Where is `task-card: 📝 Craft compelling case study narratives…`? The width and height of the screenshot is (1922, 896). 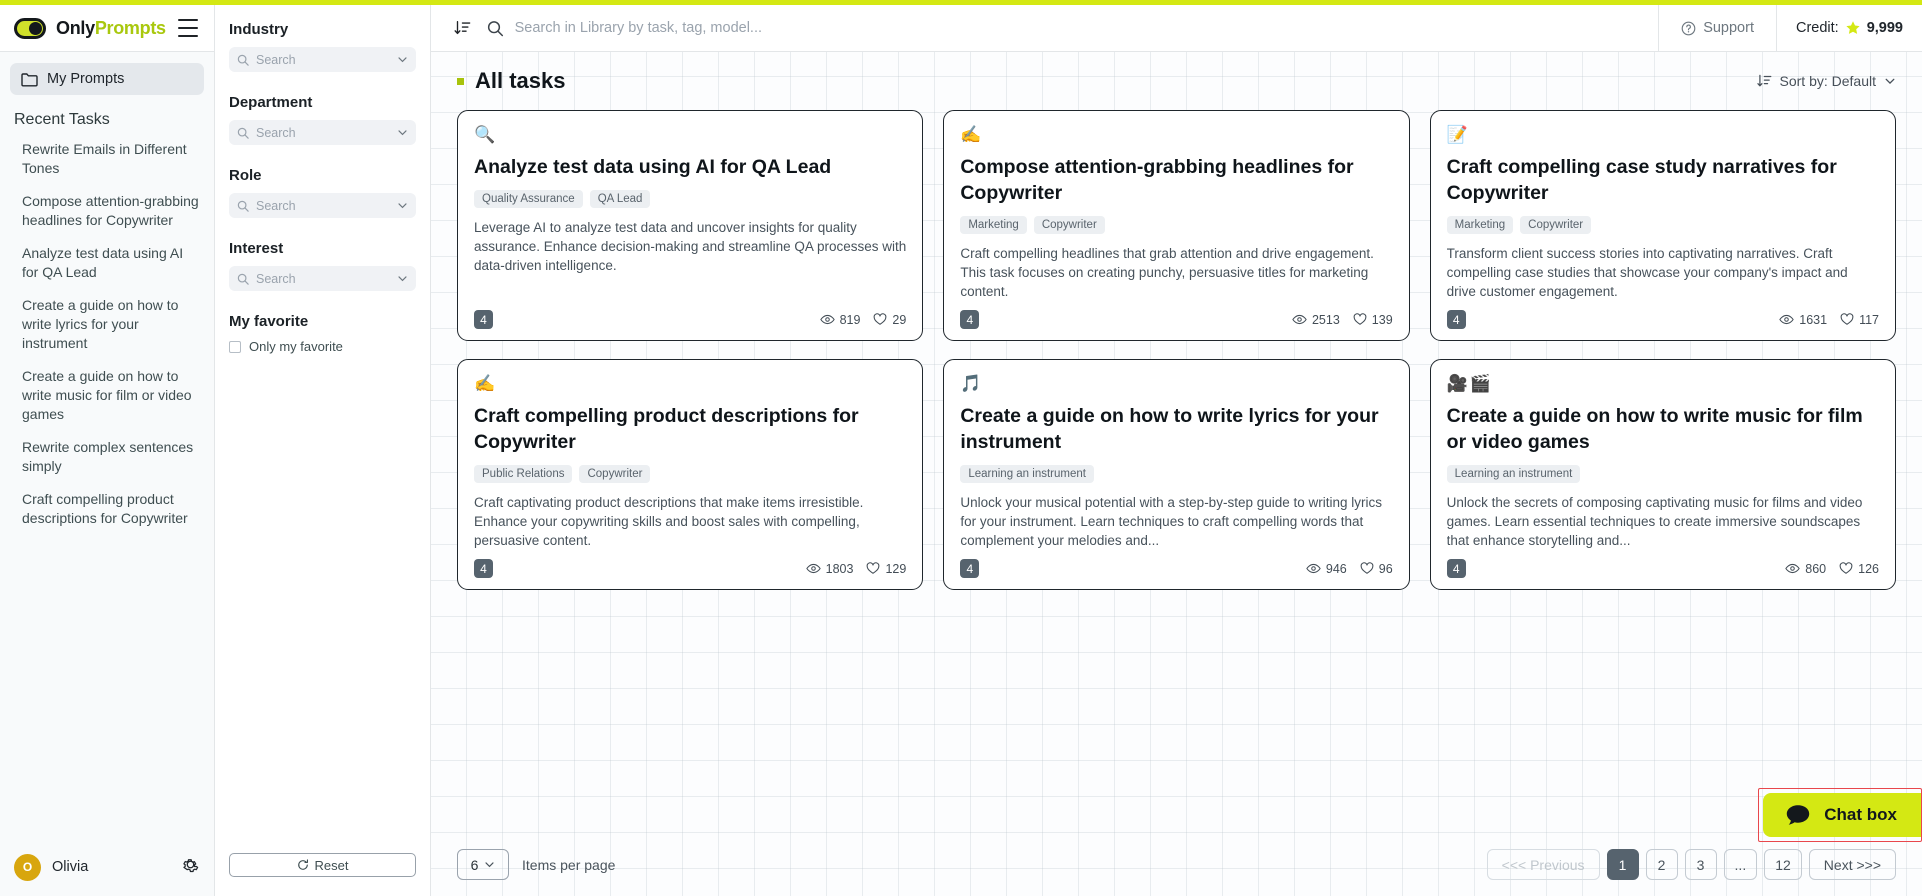 task-card: 📝 Craft compelling case study narratives… is located at coordinates (1662, 225).